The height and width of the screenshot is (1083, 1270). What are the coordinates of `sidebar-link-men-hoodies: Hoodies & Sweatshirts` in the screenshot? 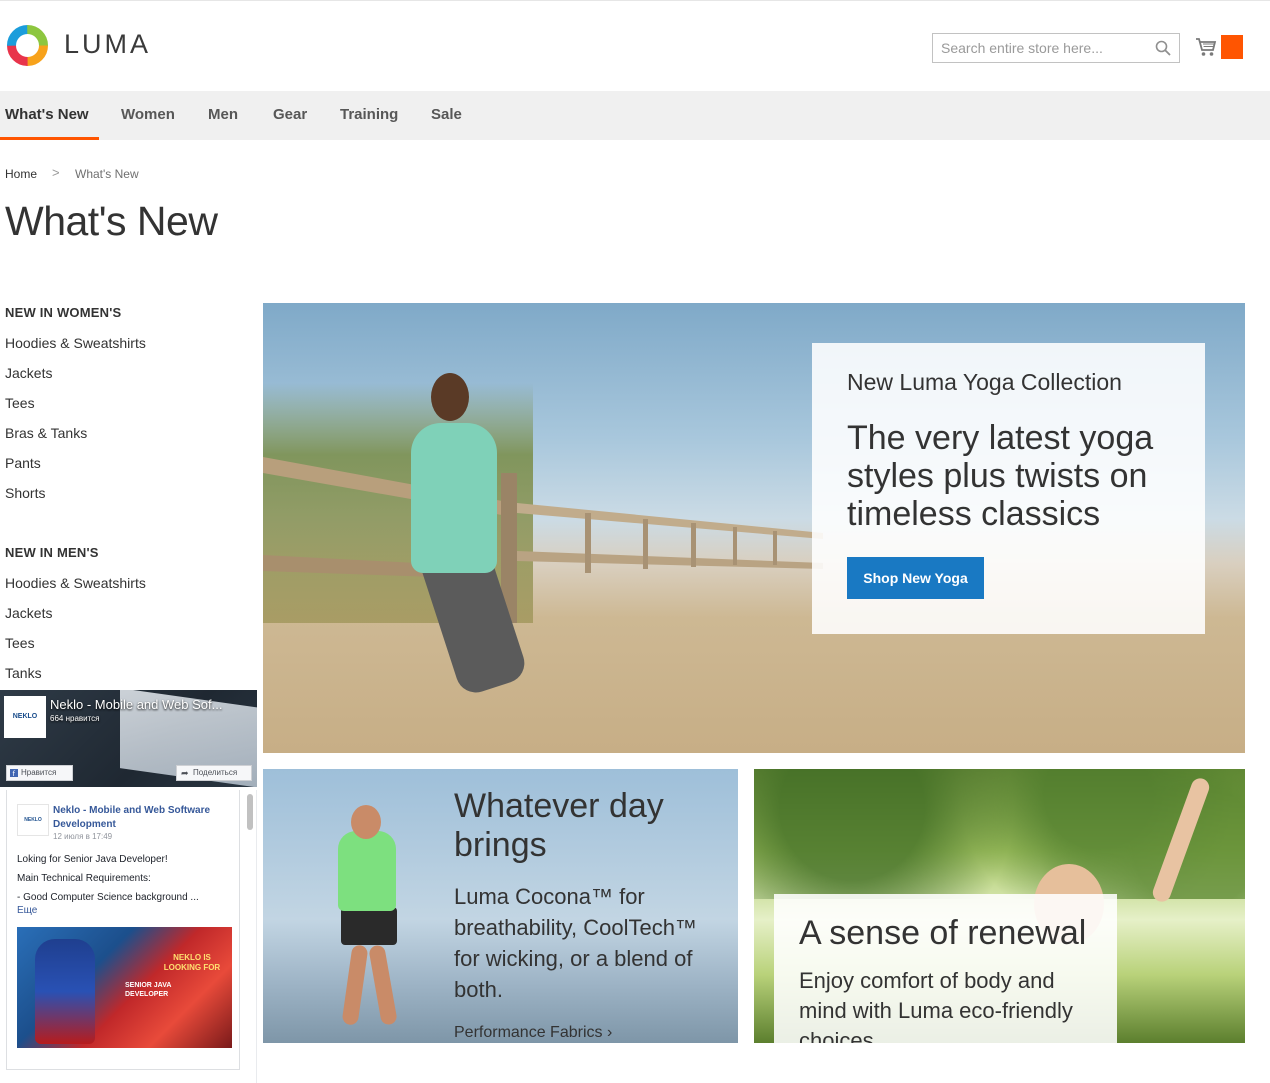 It's located at (75, 583).